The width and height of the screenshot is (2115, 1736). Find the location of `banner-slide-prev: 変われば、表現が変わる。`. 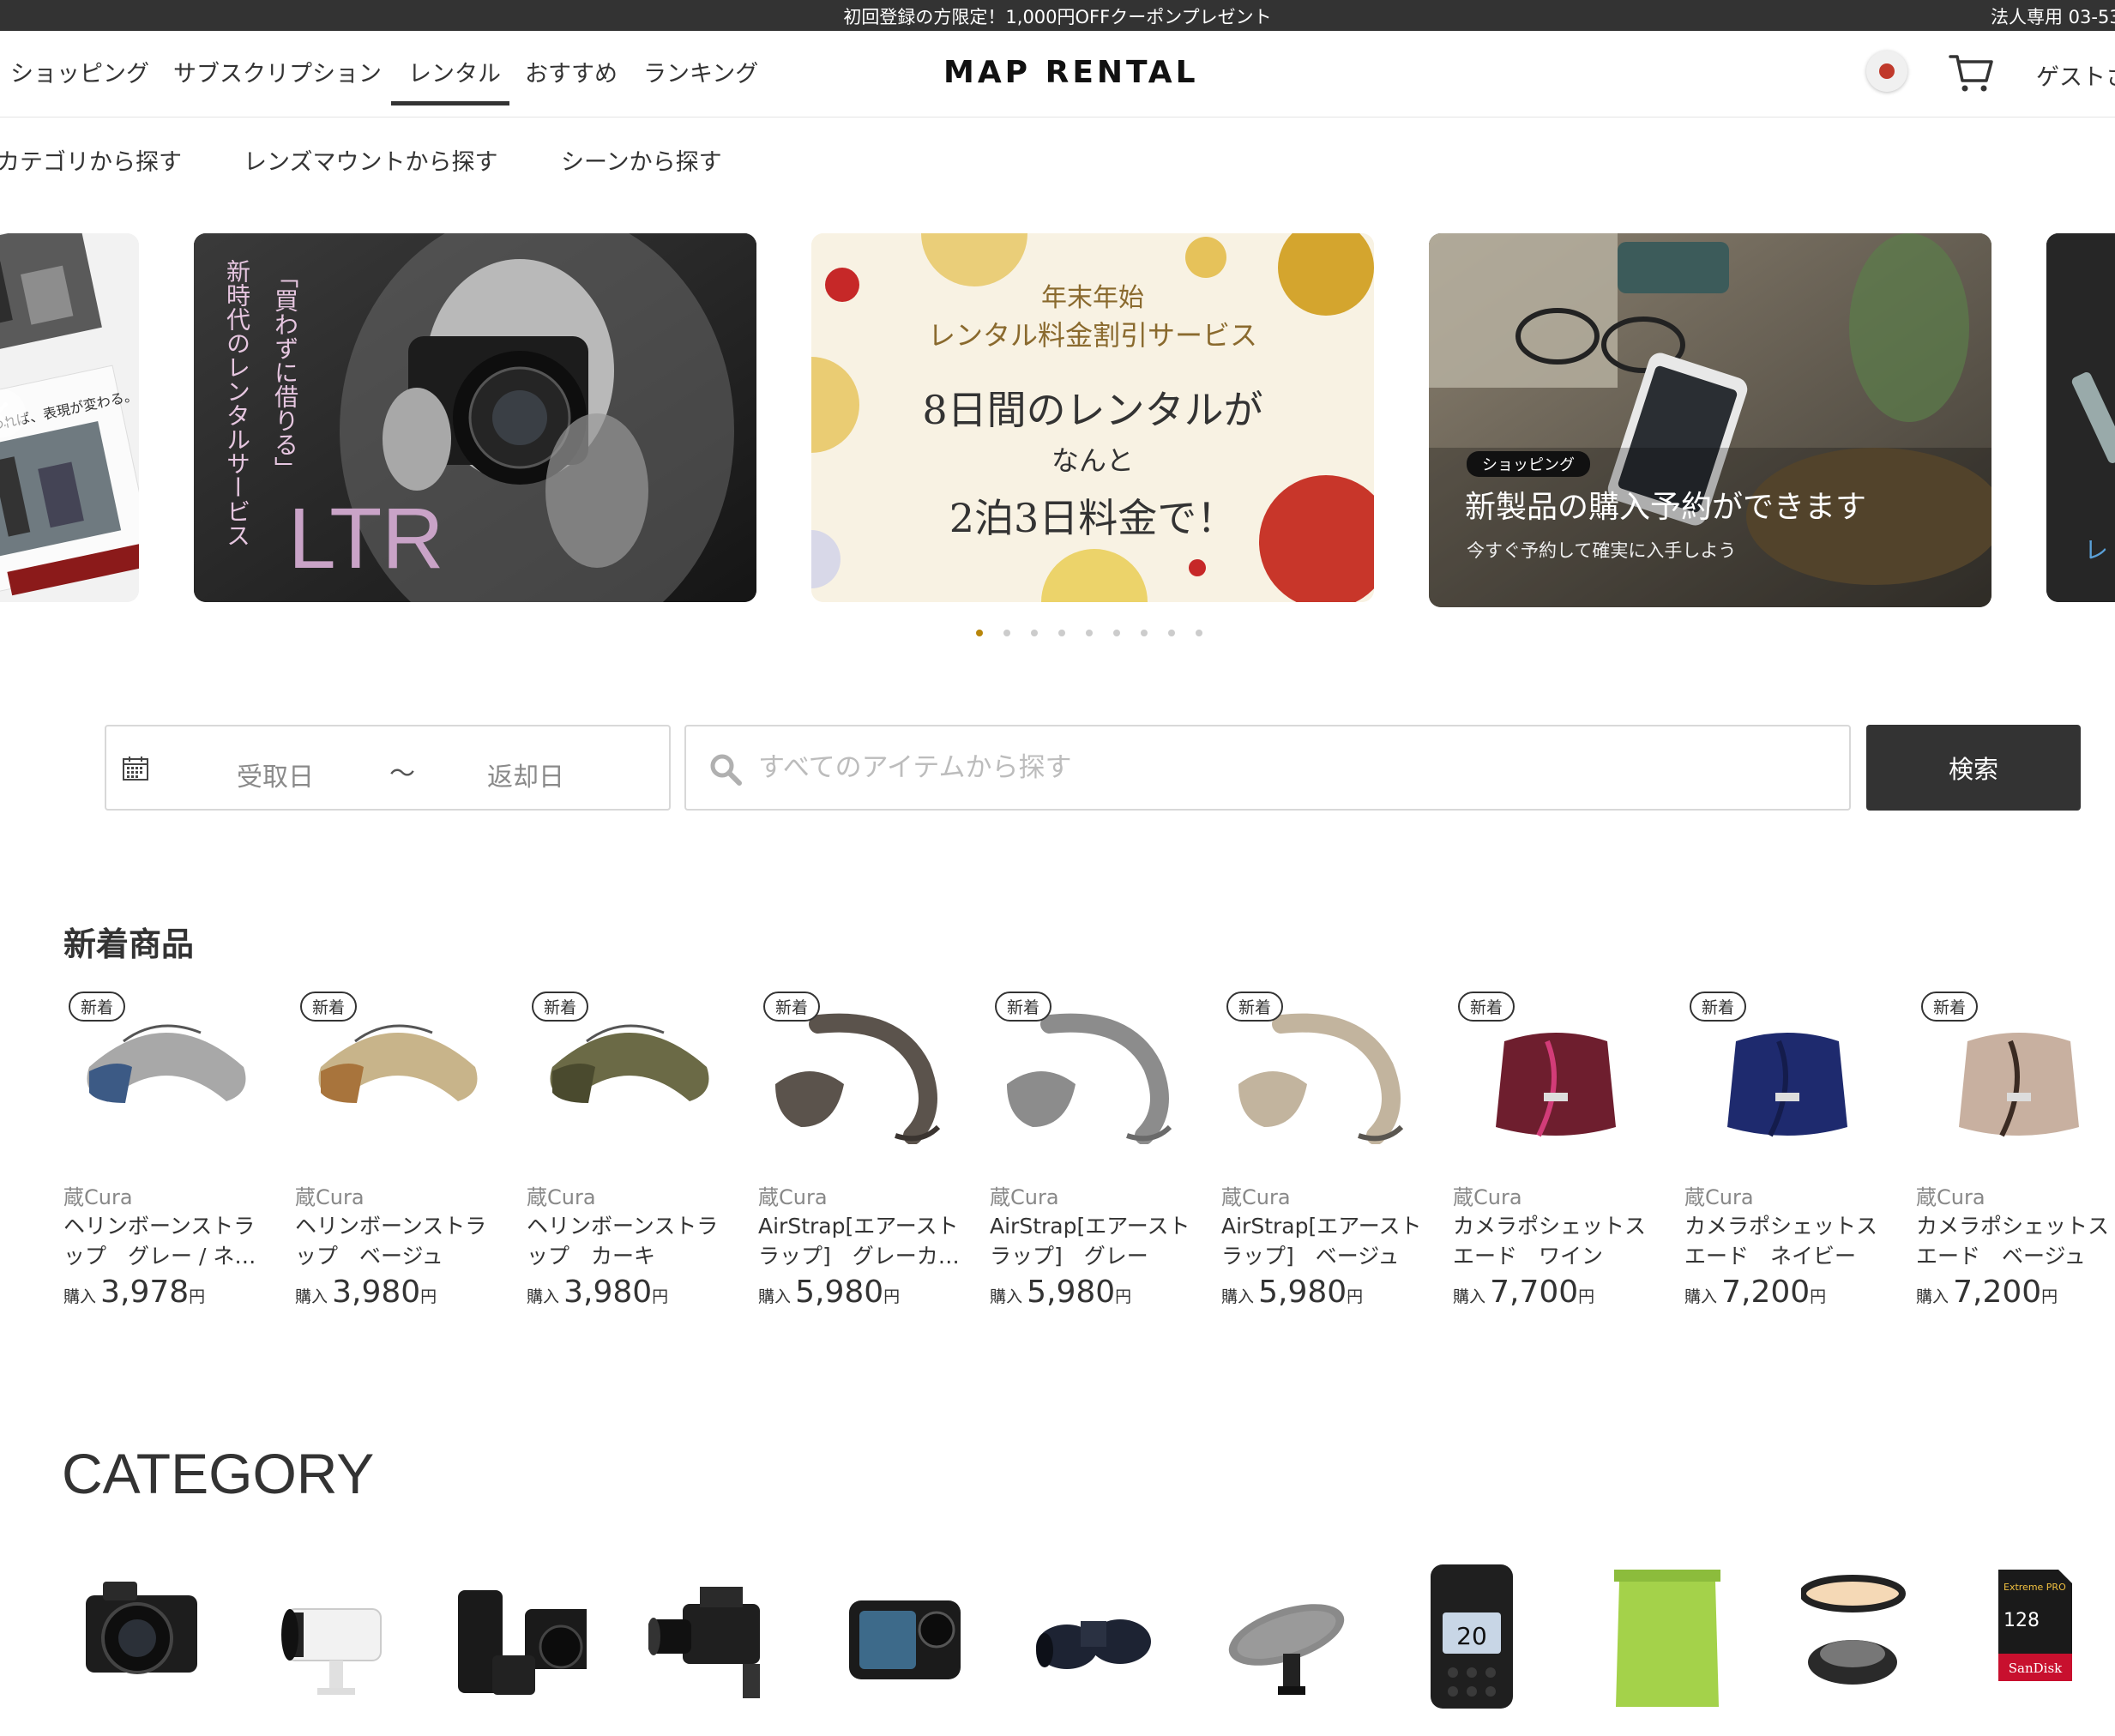

banner-slide-prev: 変われば、表現が変わる。 is located at coordinates (69, 417).